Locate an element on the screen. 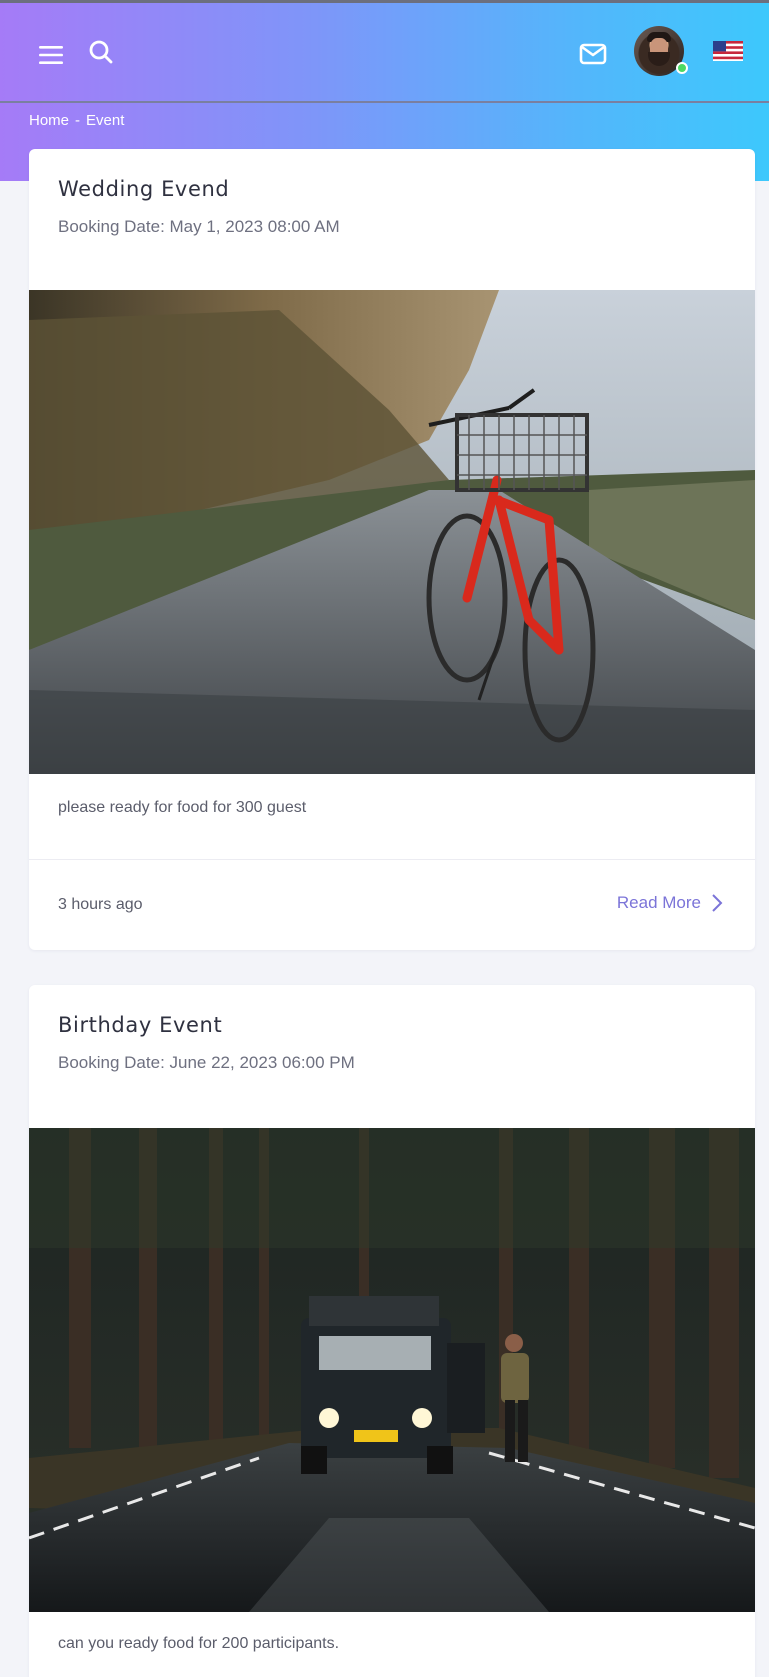  read-more-label: Read More is located at coordinates (658, 902).